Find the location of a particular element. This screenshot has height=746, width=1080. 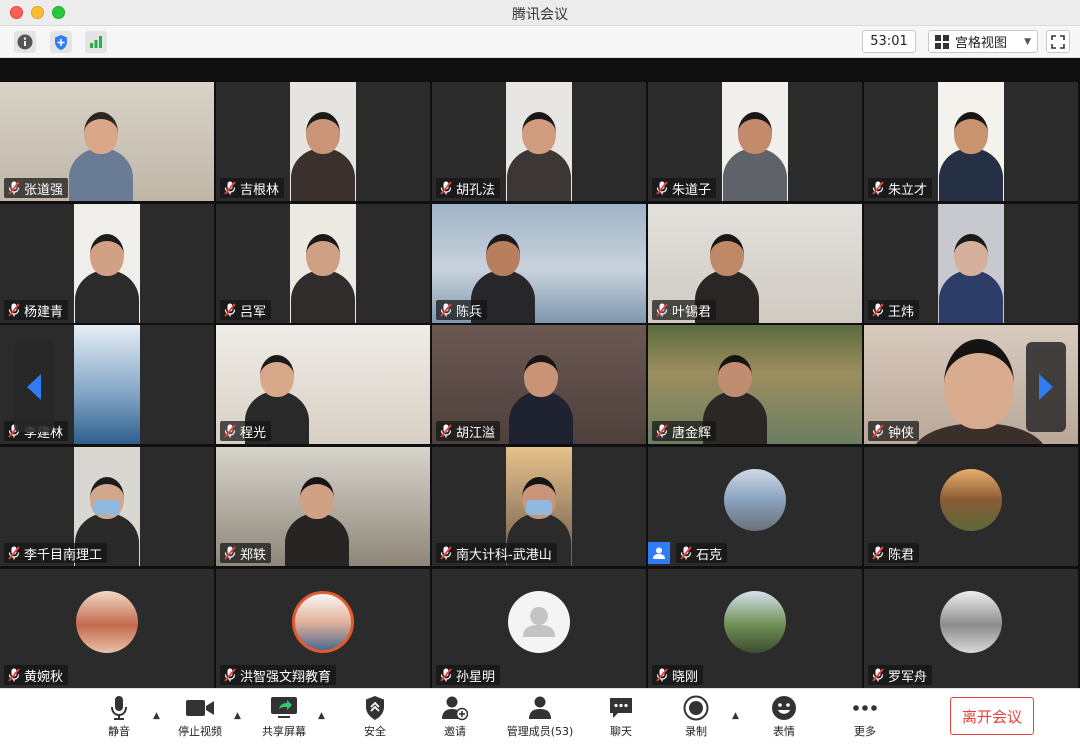

security-button: 安全 is located at coordinates (375, 718).